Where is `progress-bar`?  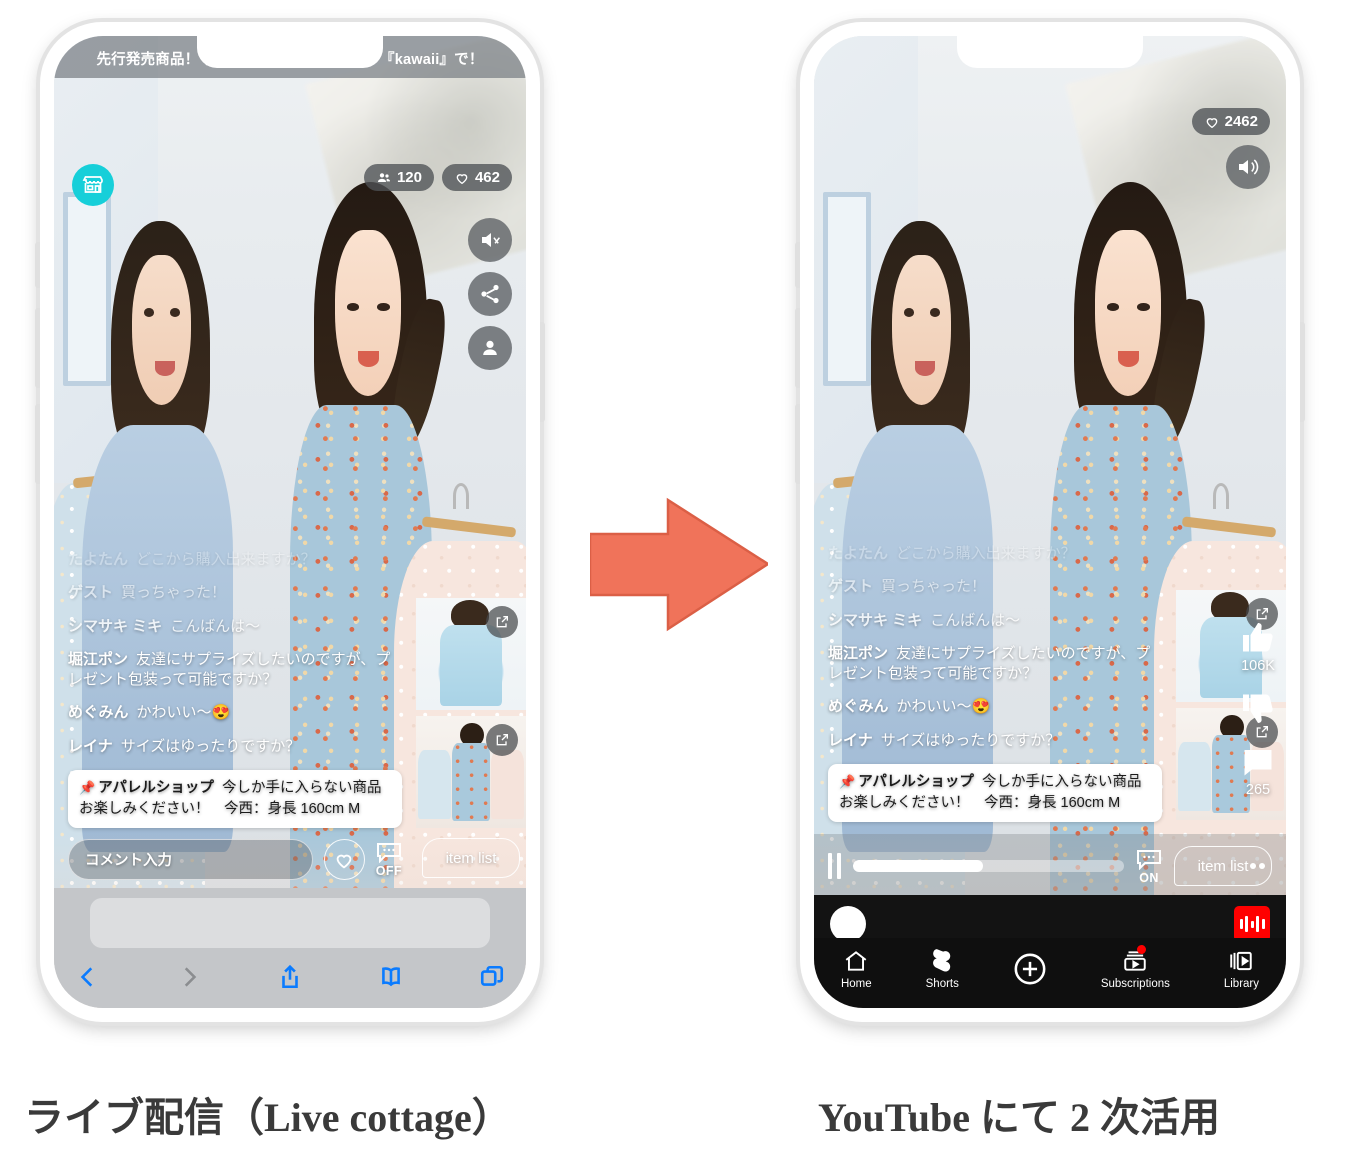
progress-bar is located at coordinates (988, 866).